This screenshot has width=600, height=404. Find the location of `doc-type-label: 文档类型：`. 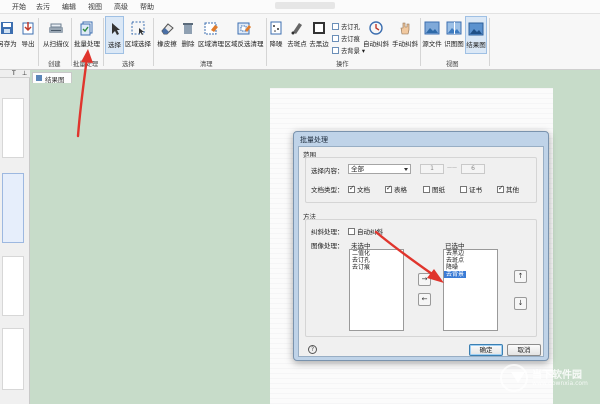

doc-type-label: 文档类型： is located at coordinates (327, 190).